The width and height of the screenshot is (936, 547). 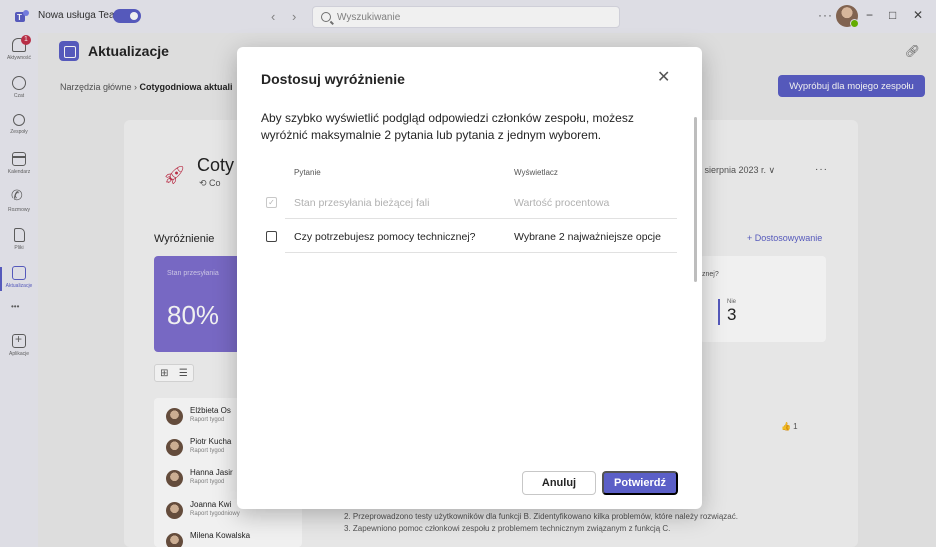 I want to click on display-cell: Wartość procentowa, so click(x=562, y=203).